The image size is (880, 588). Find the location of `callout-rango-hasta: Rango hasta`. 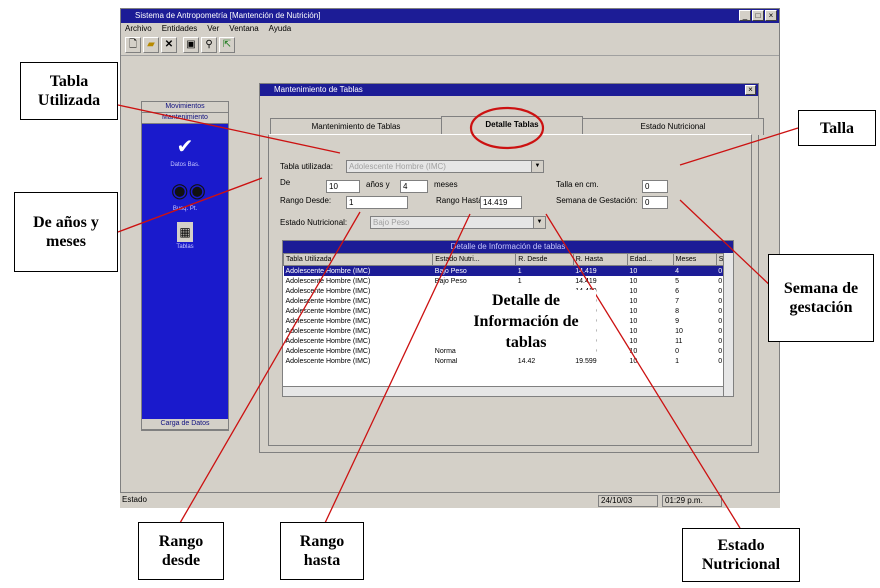

callout-rango-hasta: Rango hasta is located at coordinates (322, 551).